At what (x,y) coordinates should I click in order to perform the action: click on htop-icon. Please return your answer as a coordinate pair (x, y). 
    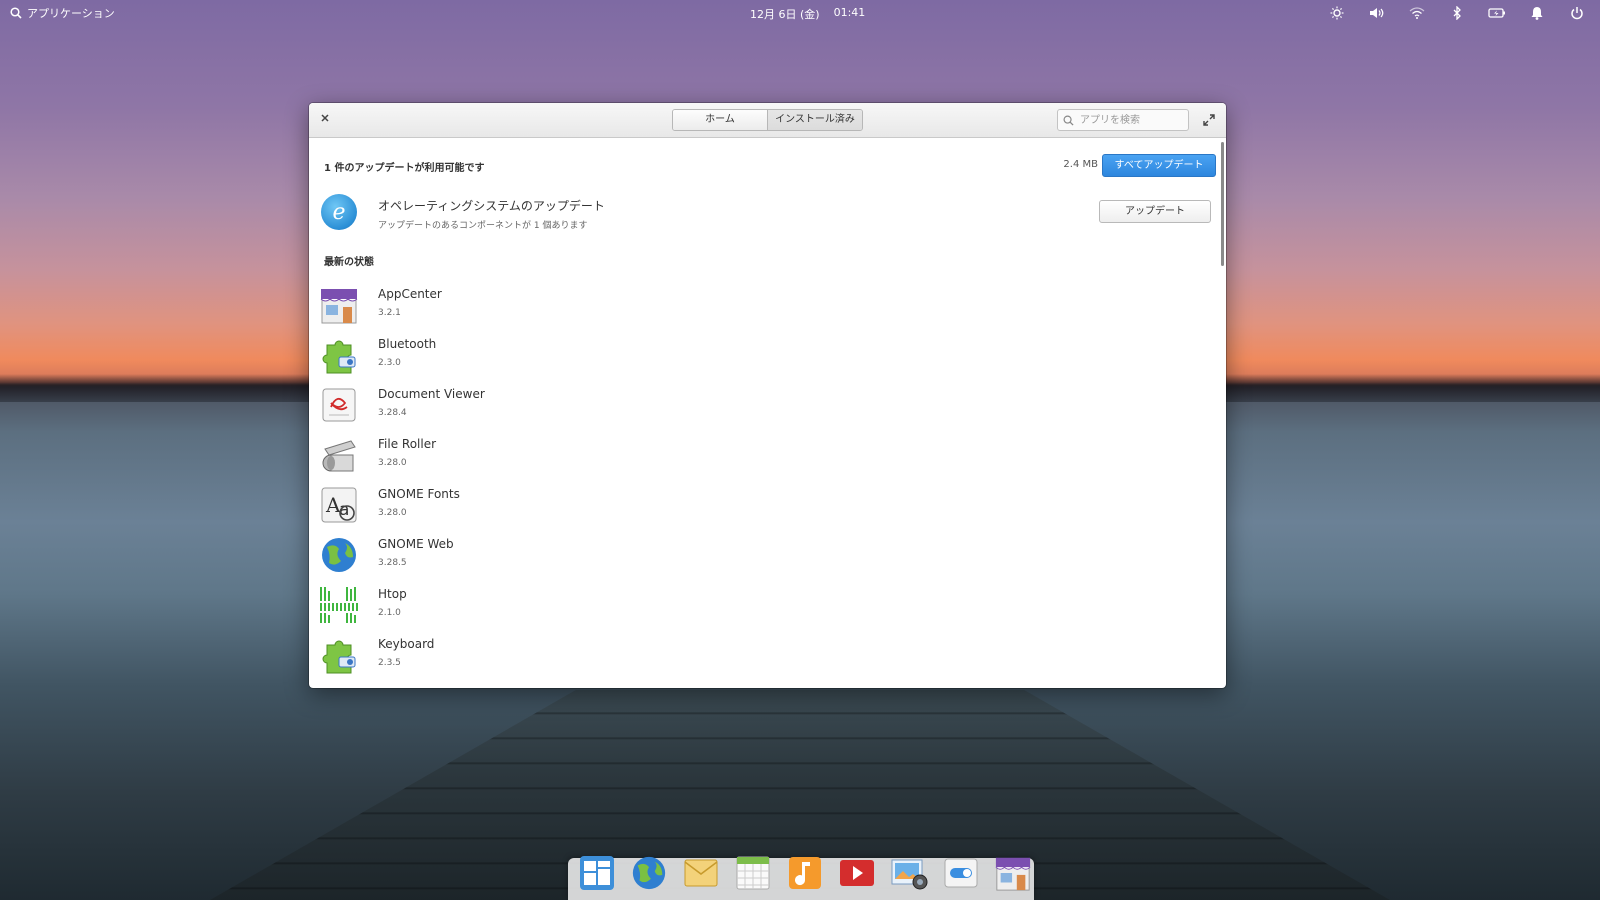
    Looking at the image, I should click on (339, 605).